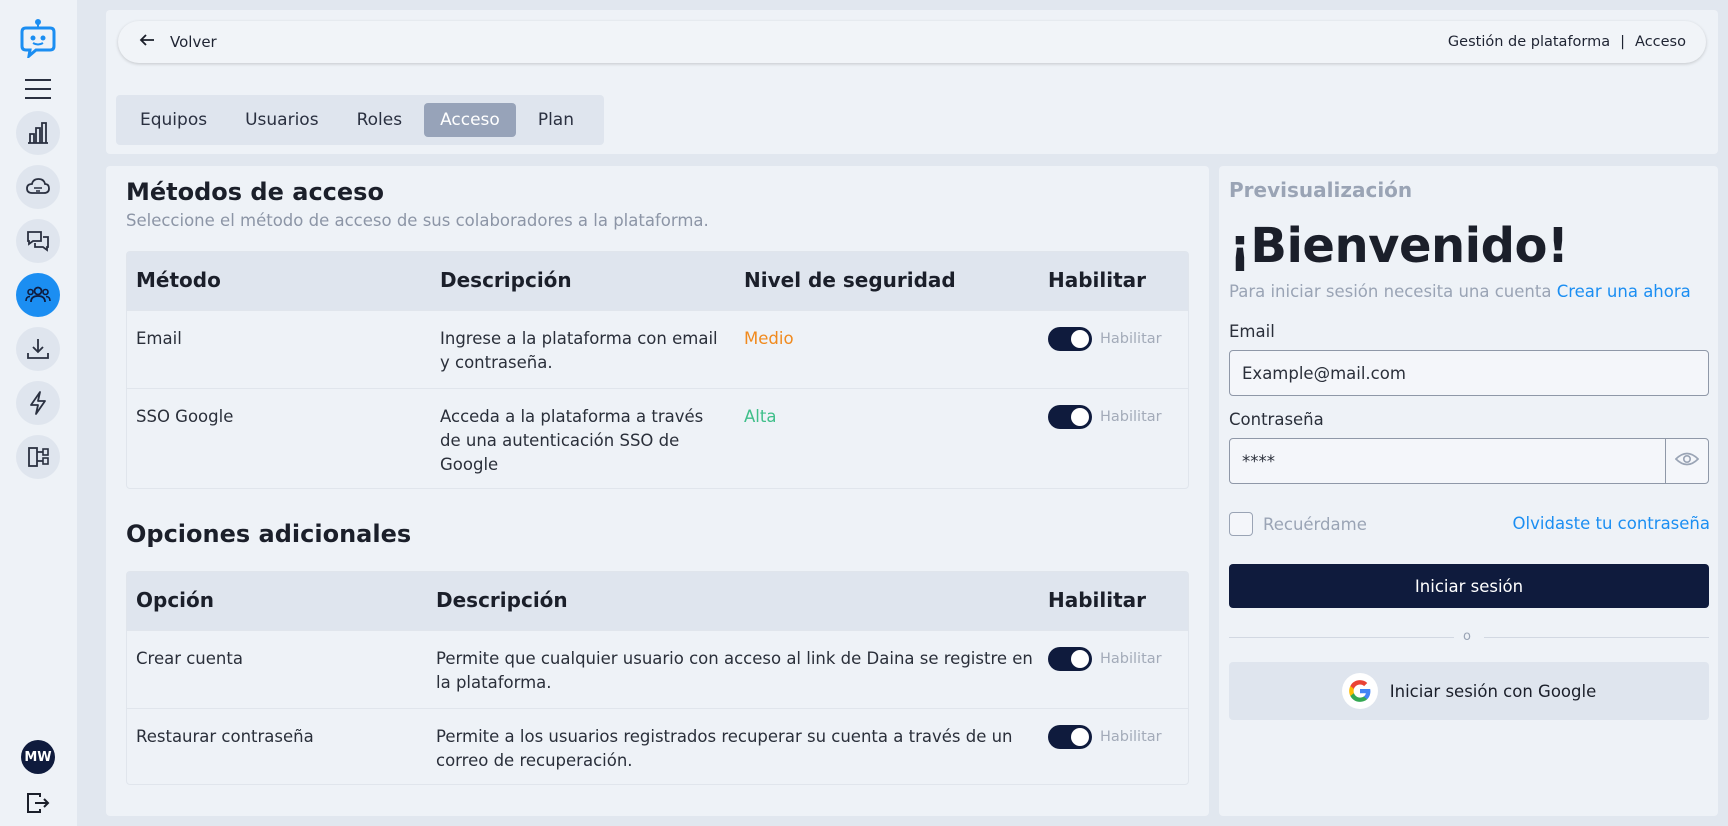  What do you see at coordinates (556, 120) in the screenshot?
I see `tab-plan: Plan` at bounding box center [556, 120].